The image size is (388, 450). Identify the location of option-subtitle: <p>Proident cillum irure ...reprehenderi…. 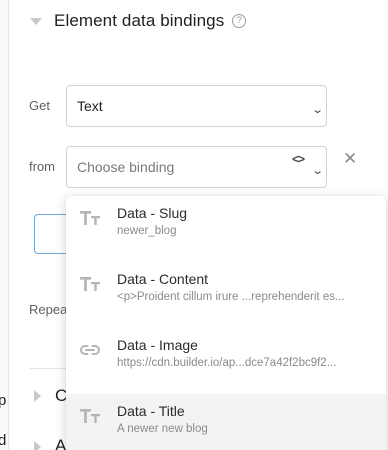
(231, 297).